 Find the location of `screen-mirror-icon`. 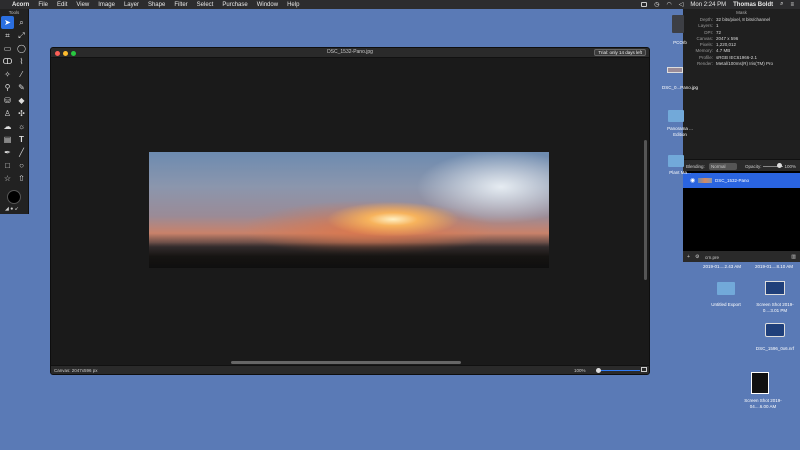

screen-mirror-icon is located at coordinates (644, 4).